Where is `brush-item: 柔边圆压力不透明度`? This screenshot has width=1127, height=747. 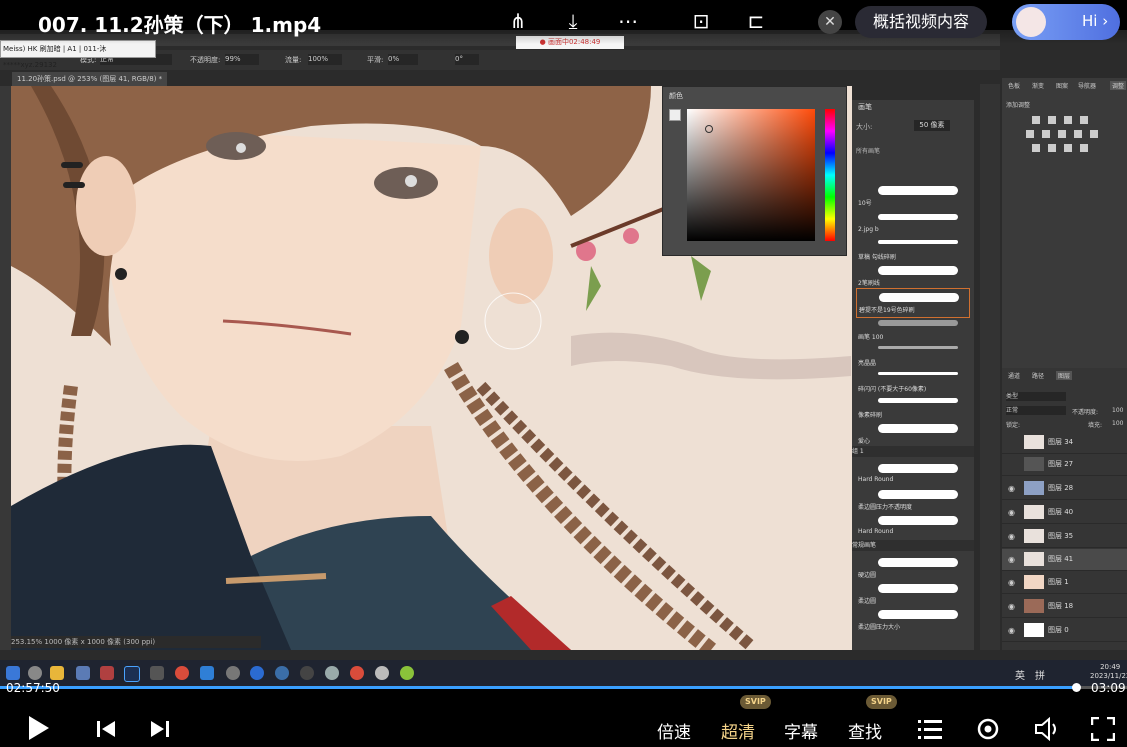
brush-item: 柔边圆压力不透明度 is located at coordinates (912, 500).